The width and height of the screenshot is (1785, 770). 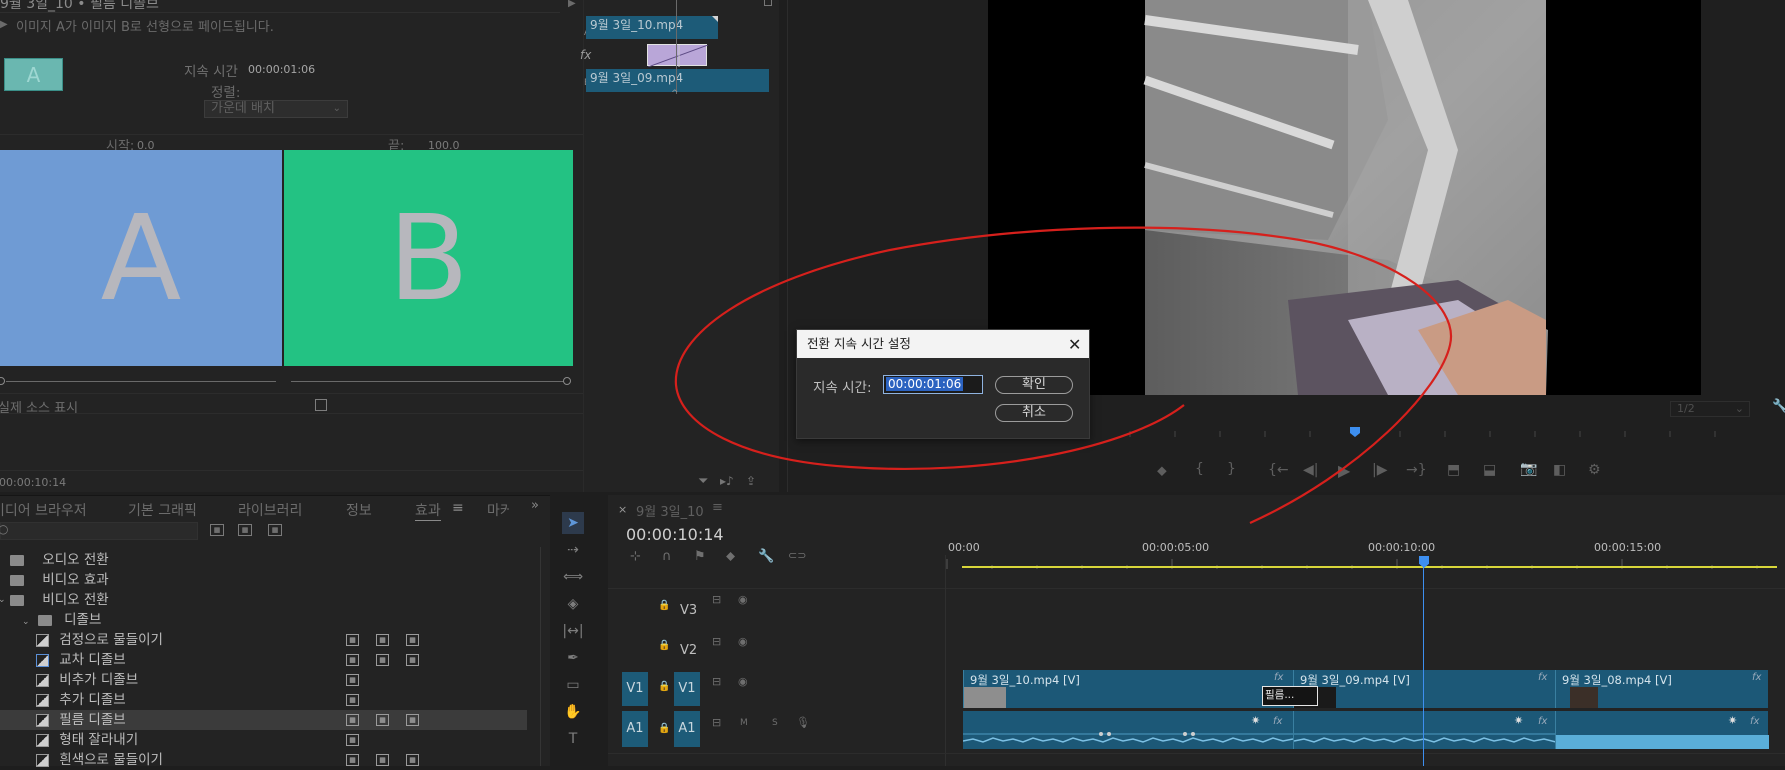 What do you see at coordinates (321, 405) in the screenshot?
I see `show-actual-sources-checkbox` at bounding box center [321, 405].